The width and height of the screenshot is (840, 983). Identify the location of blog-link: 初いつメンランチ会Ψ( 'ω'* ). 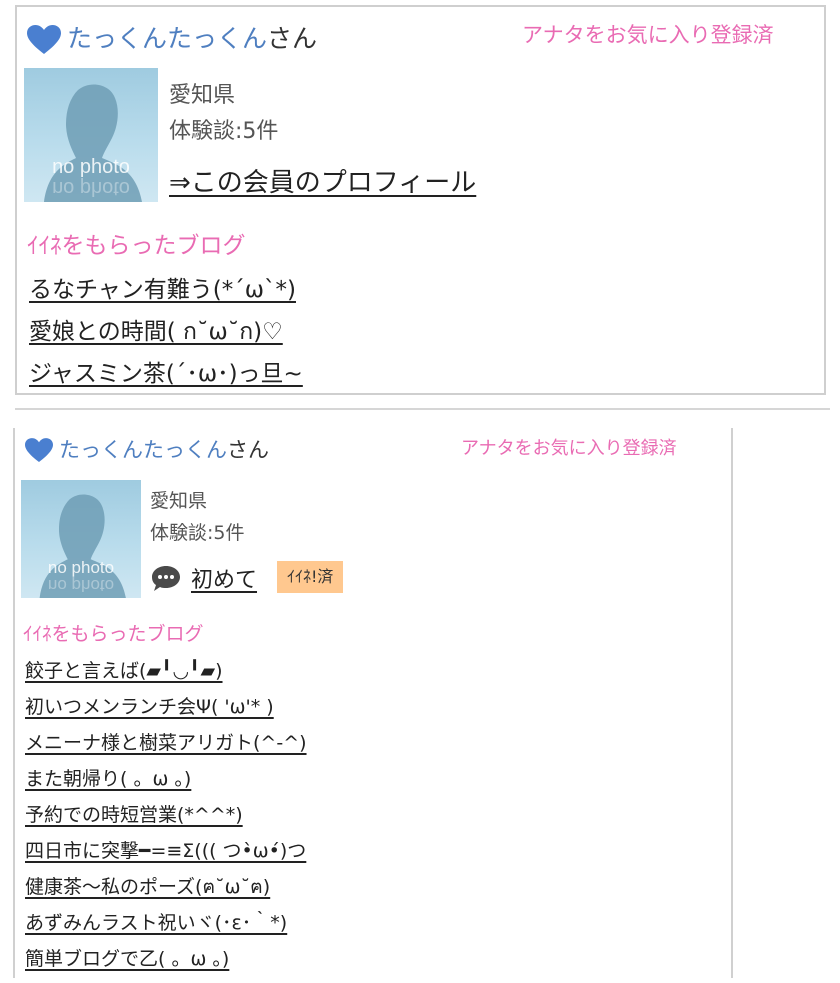
(149, 705).